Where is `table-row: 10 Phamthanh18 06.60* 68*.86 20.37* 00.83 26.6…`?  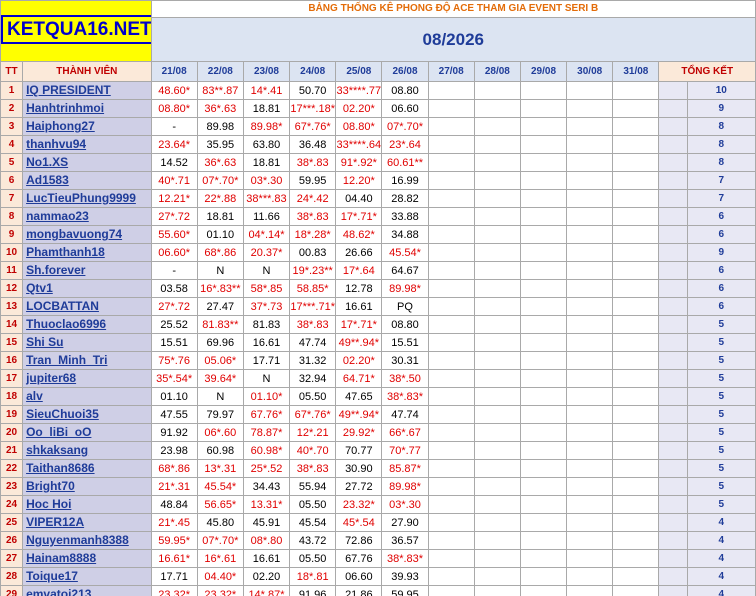
table-row: 10 Phamthanh18 06.60* 68*.86 20.37* 00.83 26.6… is located at coordinates (378, 252).